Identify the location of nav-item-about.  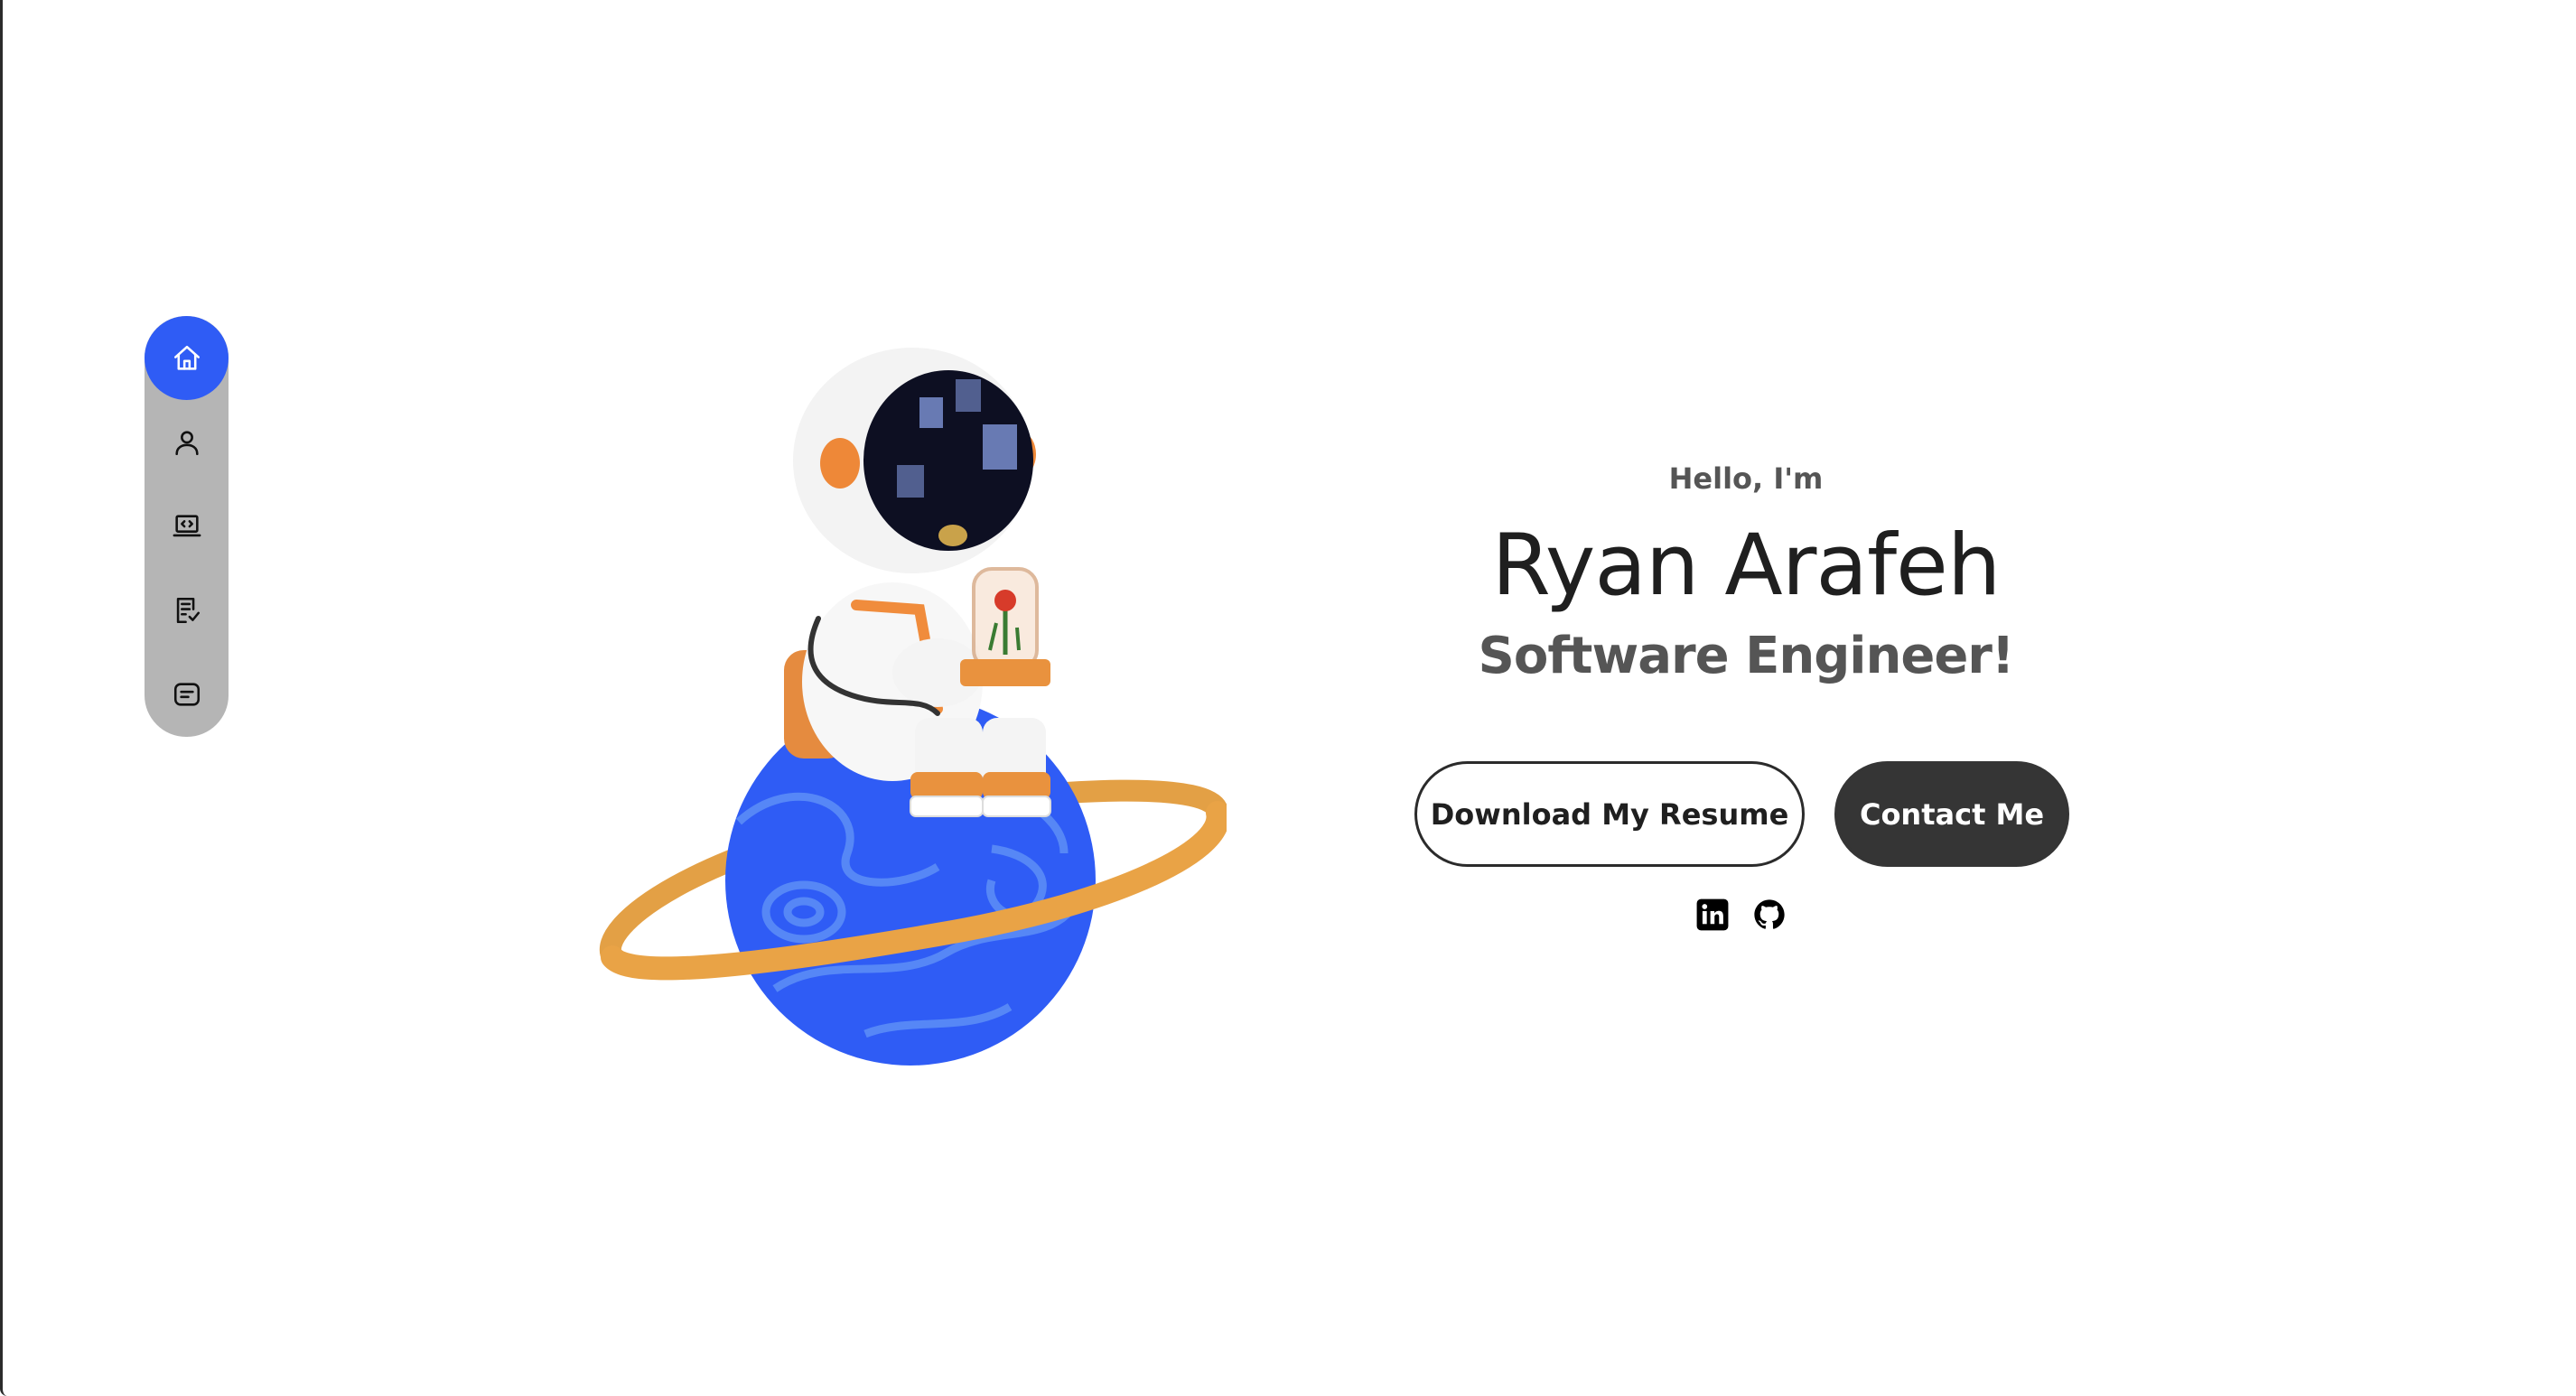
(187, 442).